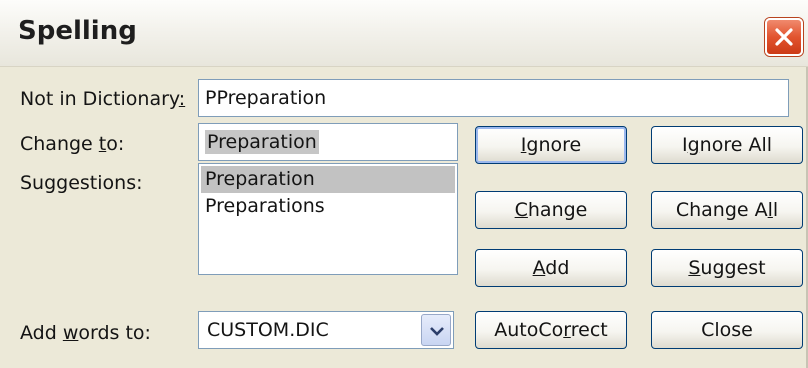  What do you see at coordinates (551, 330) in the screenshot?
I see `autocorrect-button: AutoCorrect` at bounding box center [551, 330].